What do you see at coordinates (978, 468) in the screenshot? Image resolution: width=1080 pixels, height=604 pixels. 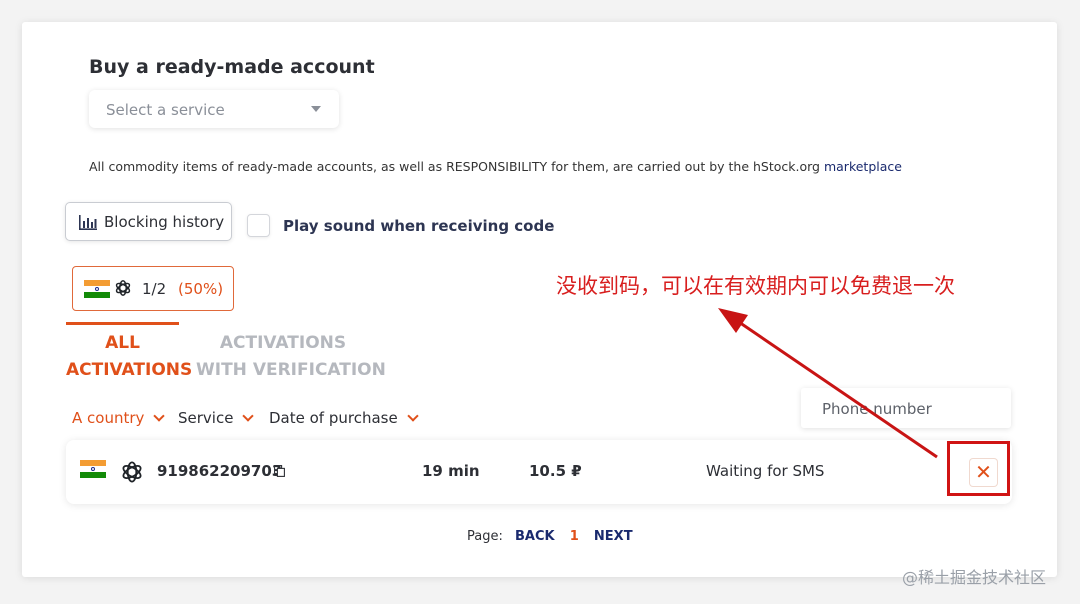 I see `annotation-highlight-box` at bounding box center [978, 468].